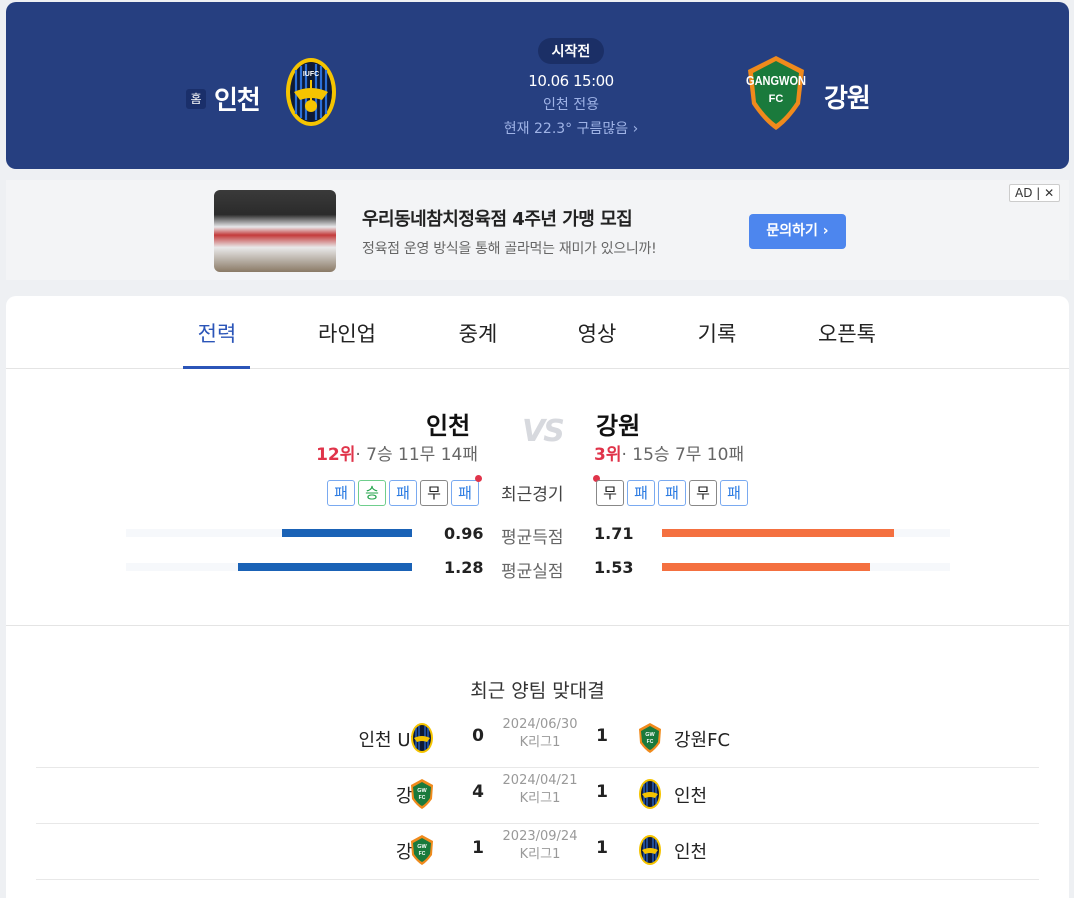 The height and width of the screenshot is (898, 1074). I want to click on avg-goals-label: 평균득점, so click(532, 538).